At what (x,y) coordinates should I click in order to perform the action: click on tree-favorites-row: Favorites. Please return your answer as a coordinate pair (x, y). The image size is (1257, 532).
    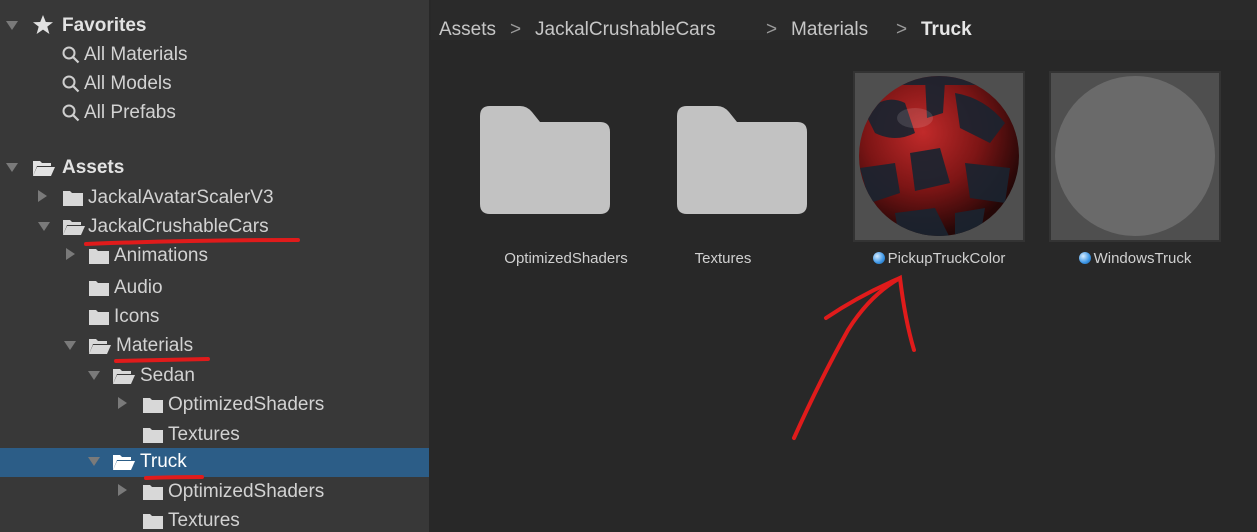
    Looking at the image, I should click on (214, 26).